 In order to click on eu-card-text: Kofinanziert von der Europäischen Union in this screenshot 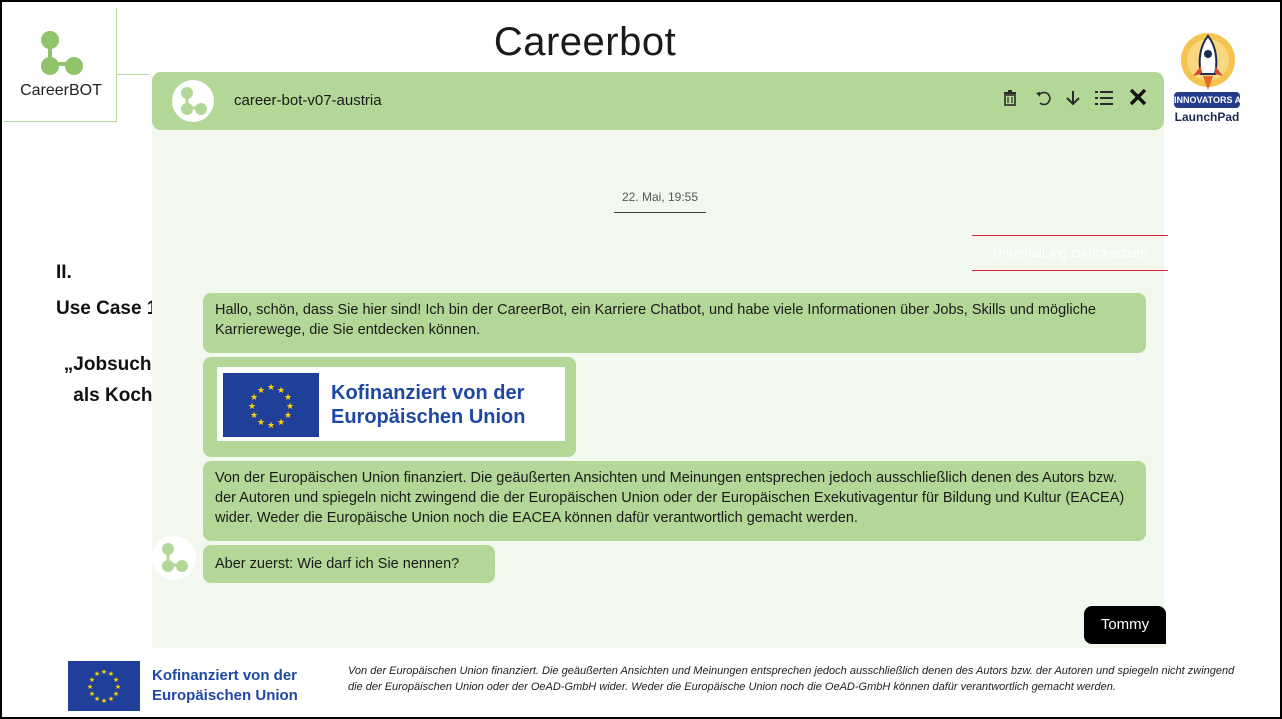, I will do `click(428, 405)`.